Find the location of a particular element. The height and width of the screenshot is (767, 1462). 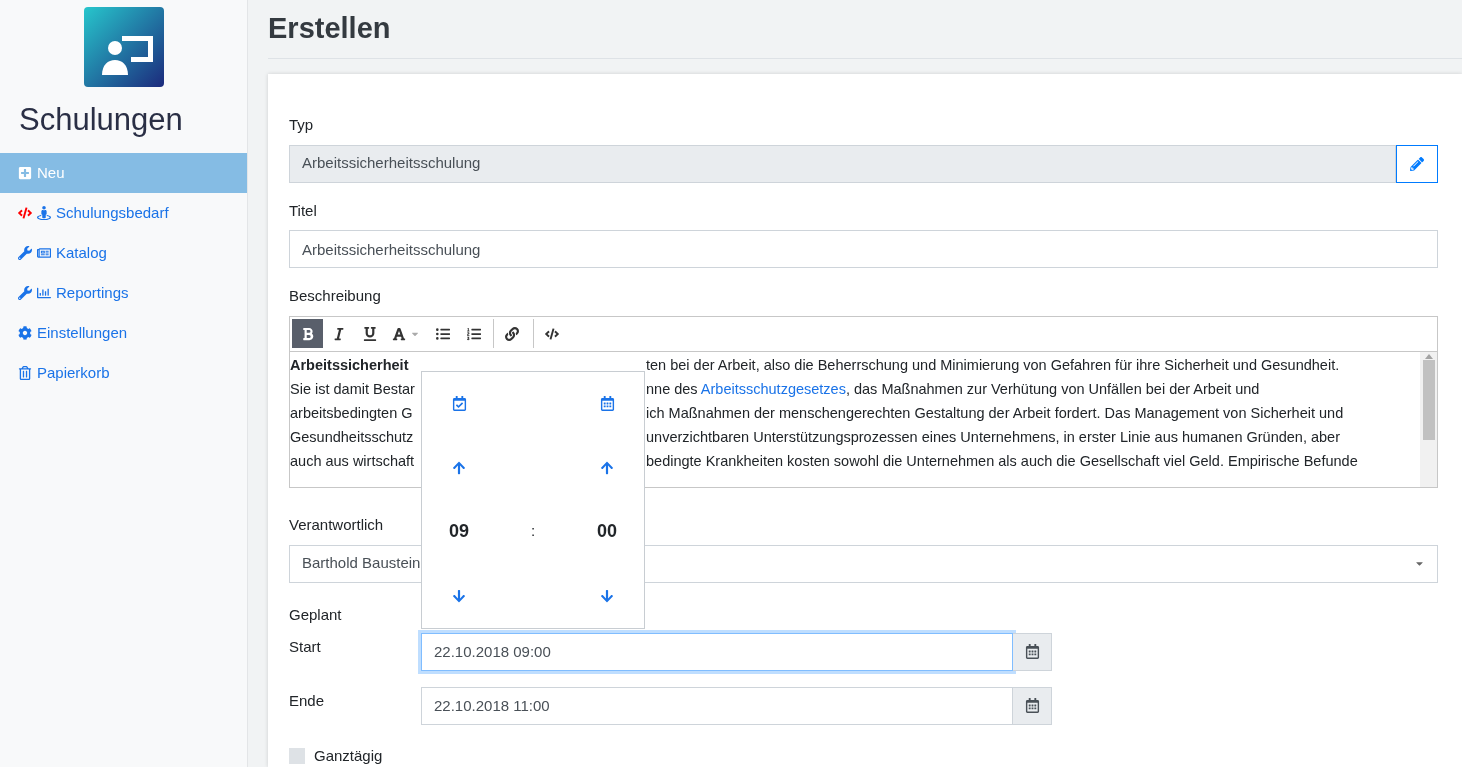

page-title: Erstellen is located at coordinates (865, 29).